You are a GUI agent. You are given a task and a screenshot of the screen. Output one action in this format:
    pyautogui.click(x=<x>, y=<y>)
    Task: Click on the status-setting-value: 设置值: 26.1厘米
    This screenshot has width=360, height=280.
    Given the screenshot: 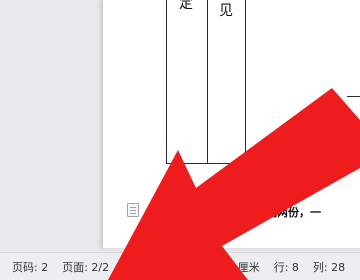 What is the action you would take?
    pyautogui.click(x=216, y=267)
    